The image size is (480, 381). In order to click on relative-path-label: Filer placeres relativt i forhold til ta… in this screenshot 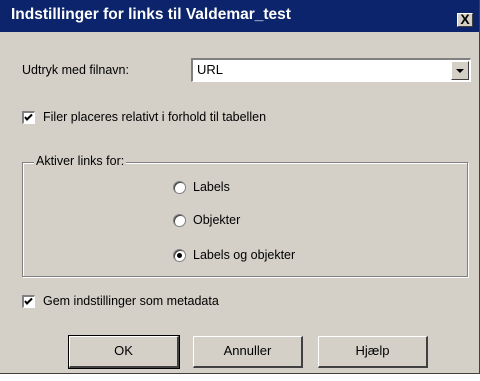, I will do `click(154, 117)`.